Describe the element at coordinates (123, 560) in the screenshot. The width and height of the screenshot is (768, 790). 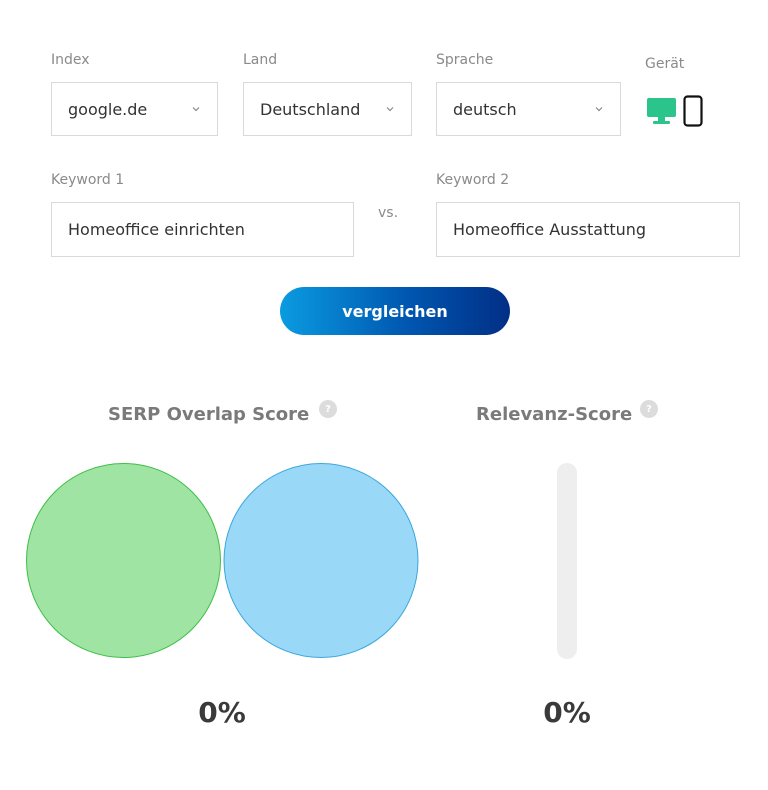
I see `keyword1-circle` at that location.